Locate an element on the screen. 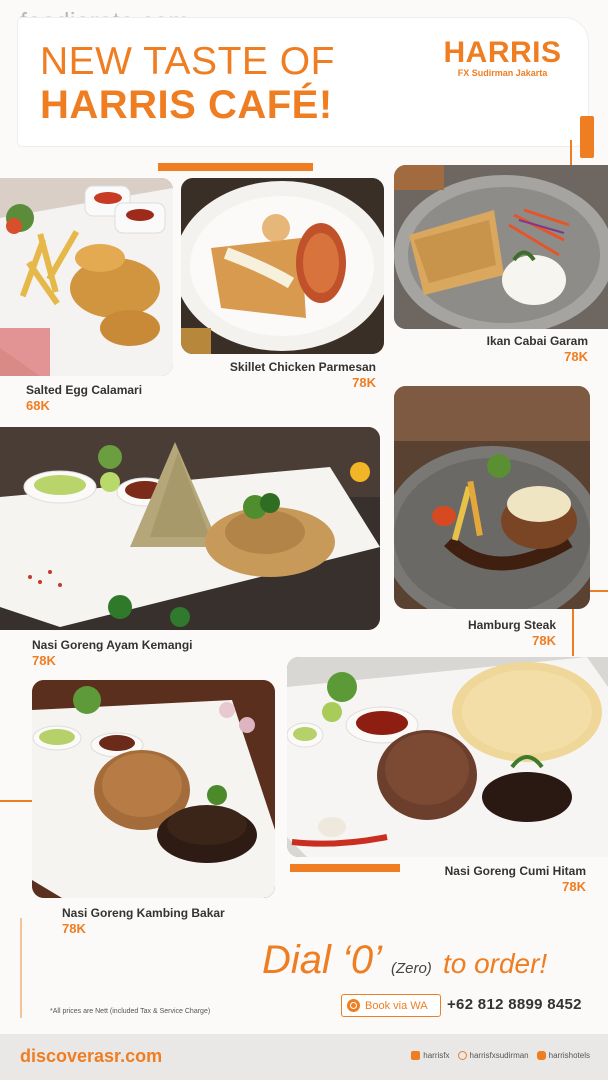 This screenshot has width=608, height=1080. facebook-link: harrisfx is located at coordinates (430, 1055).